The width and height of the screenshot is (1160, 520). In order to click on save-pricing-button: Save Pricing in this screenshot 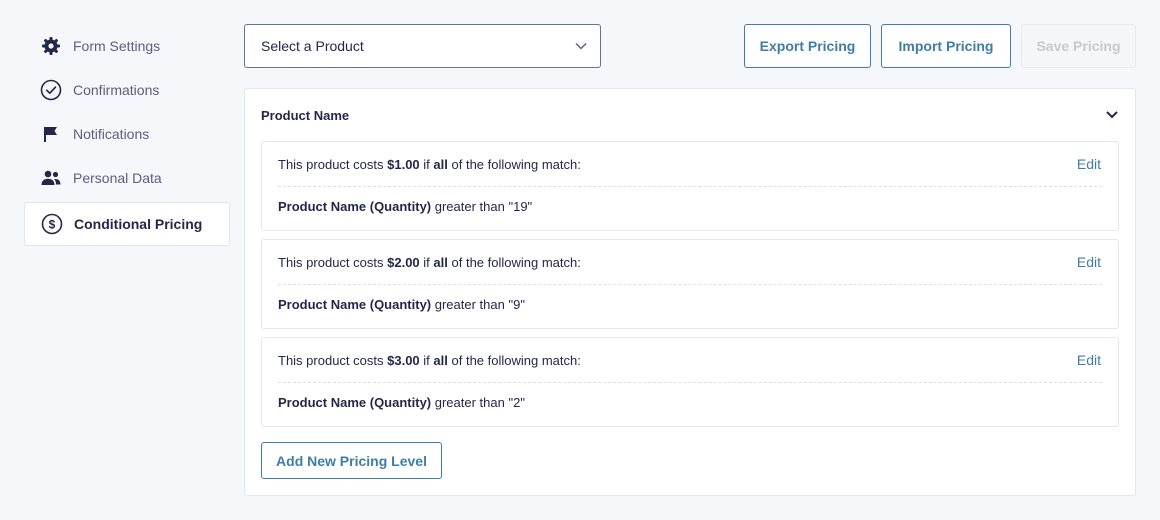, I will do `click(1078, 46)`.